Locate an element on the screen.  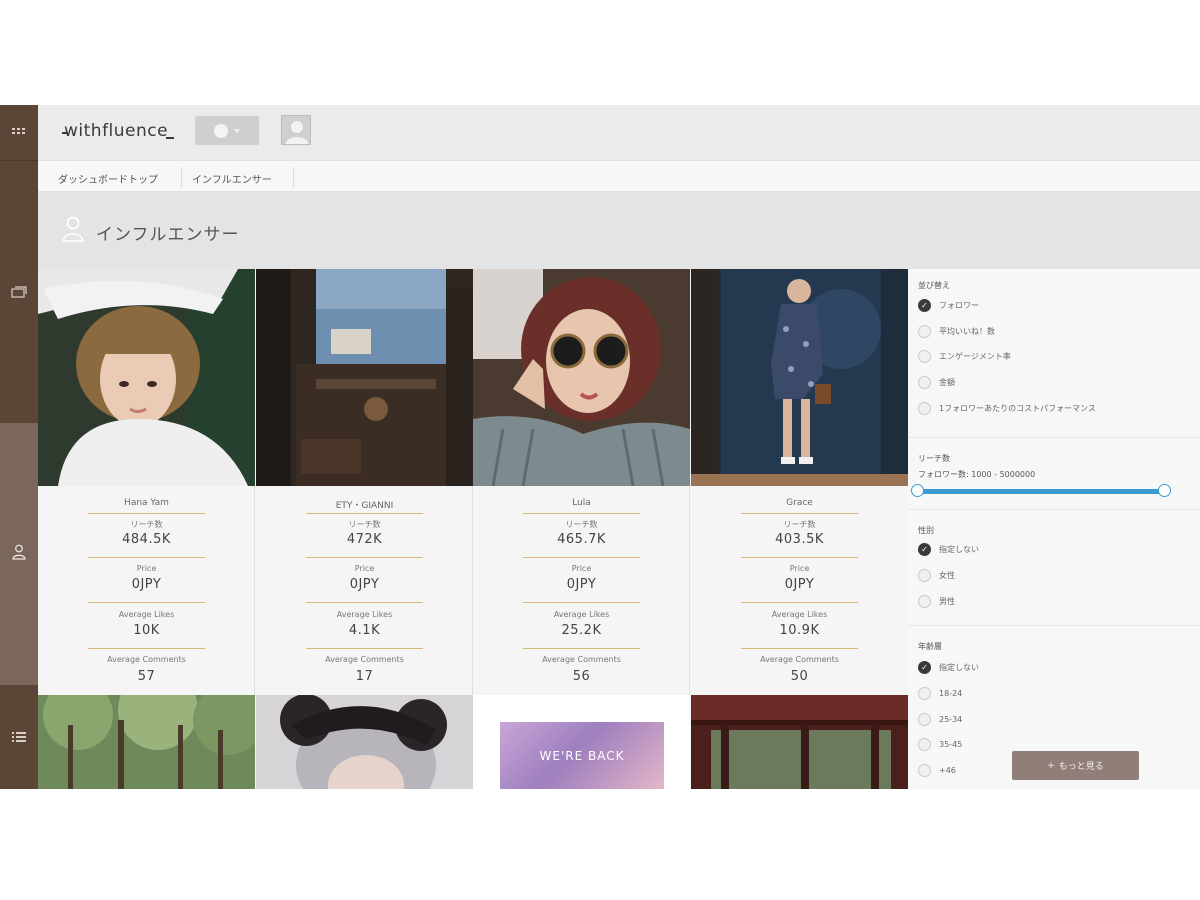
gender-title: 性別 is located at coordinates (926, 530).